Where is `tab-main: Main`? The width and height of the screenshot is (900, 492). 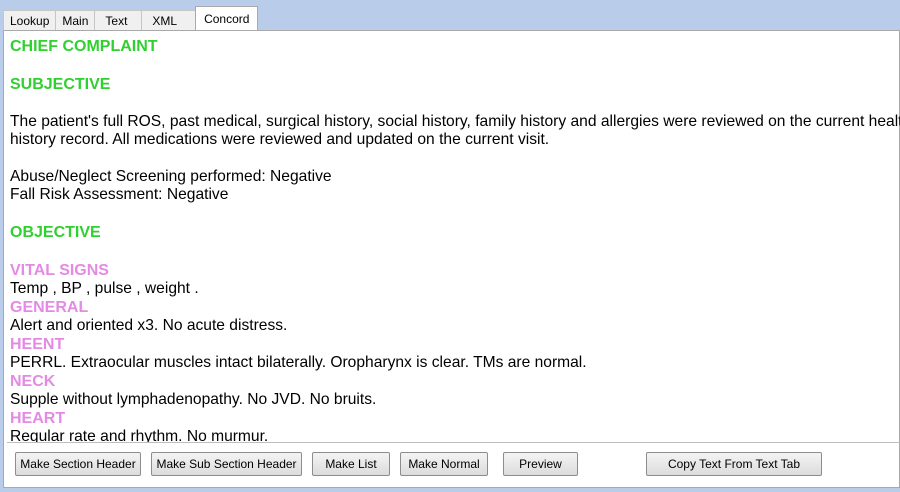 tab-main: Main is located at coordinates (75, 20).